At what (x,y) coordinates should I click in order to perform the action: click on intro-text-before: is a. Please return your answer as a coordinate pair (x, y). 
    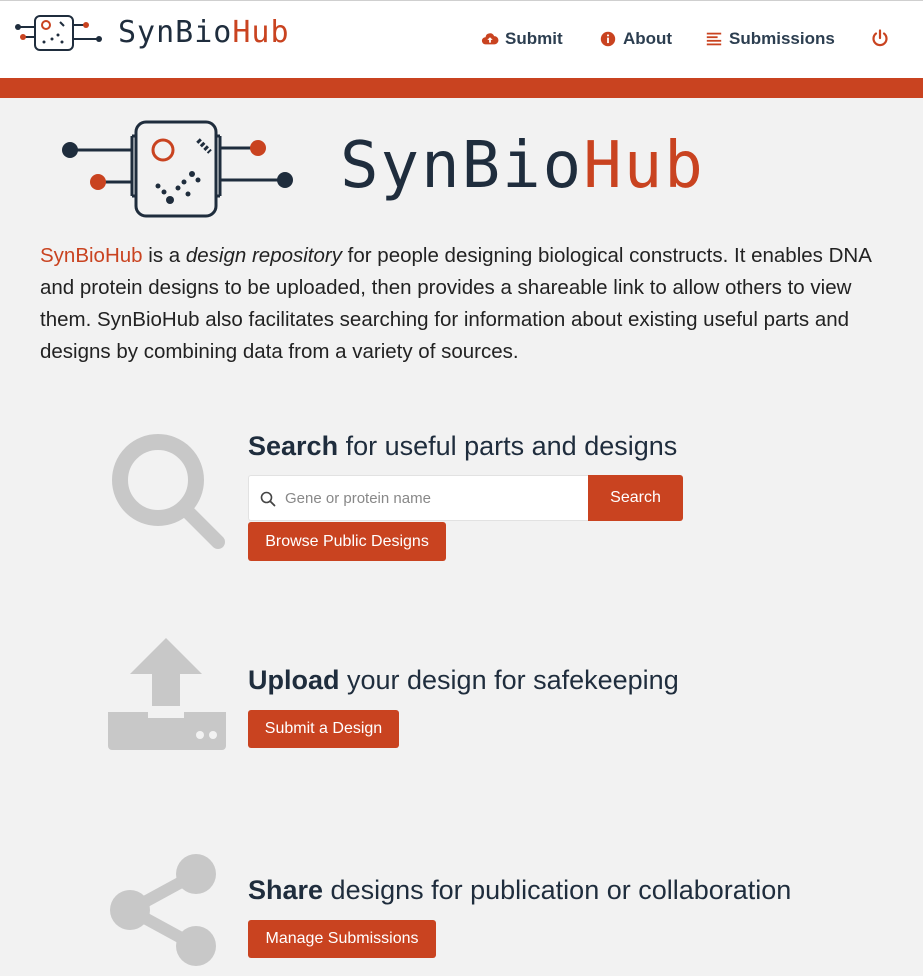
    Looking at the image, I should click on (164, 255).